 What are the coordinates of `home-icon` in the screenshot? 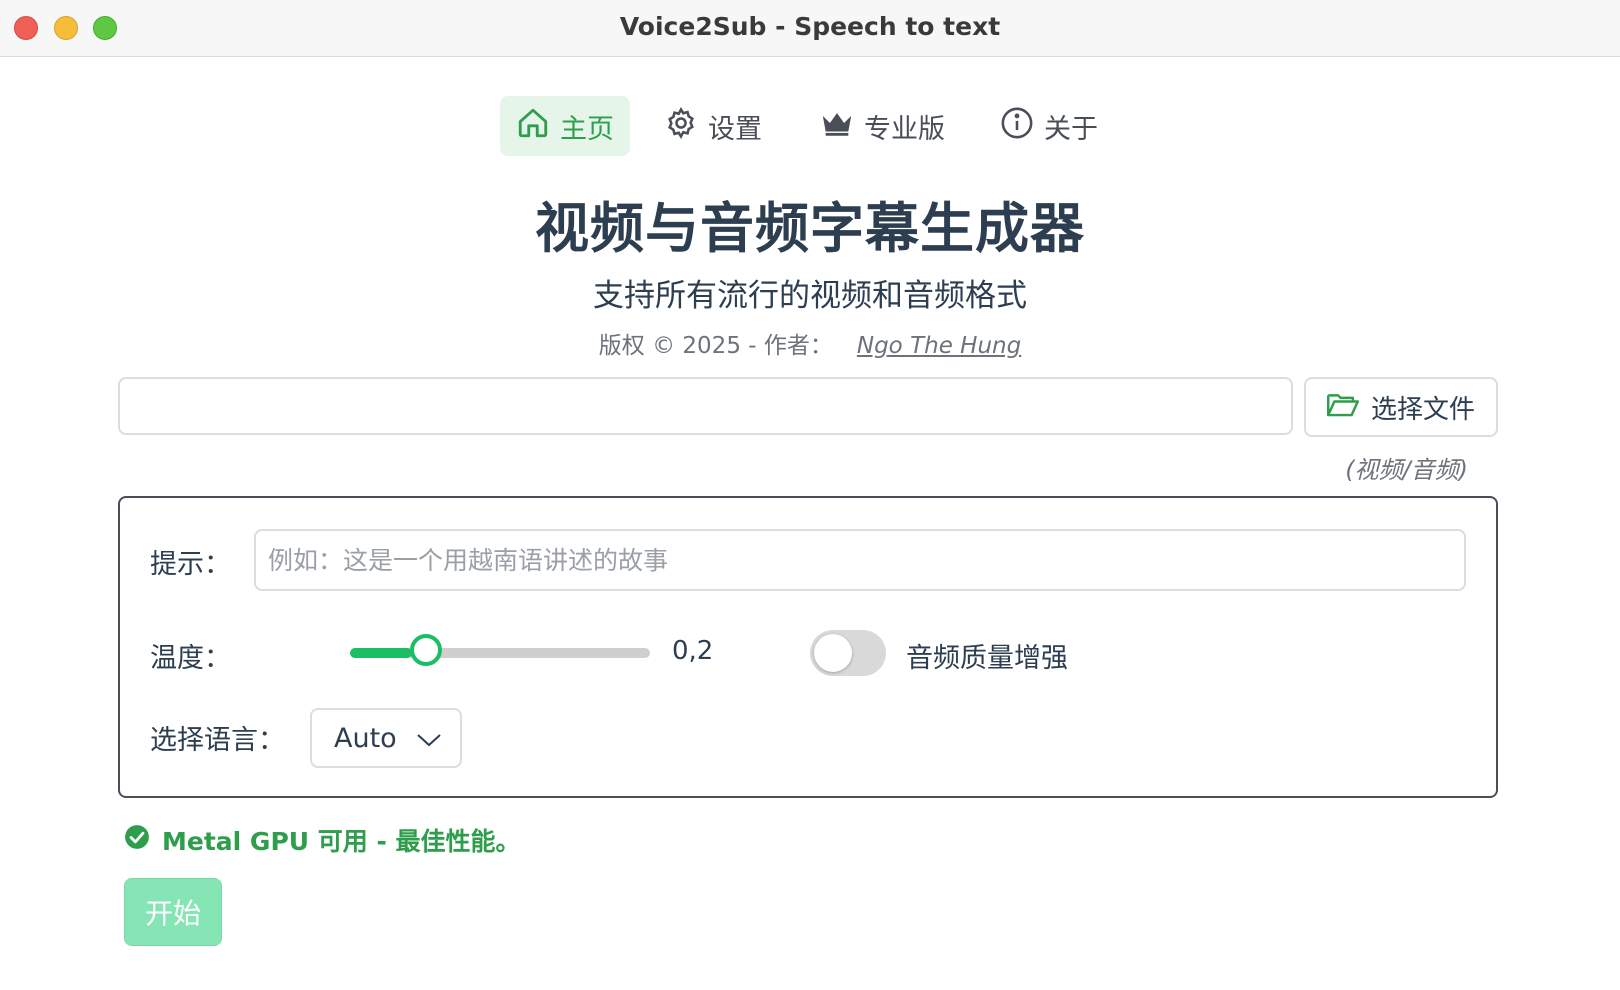 It's located at (538, 126).